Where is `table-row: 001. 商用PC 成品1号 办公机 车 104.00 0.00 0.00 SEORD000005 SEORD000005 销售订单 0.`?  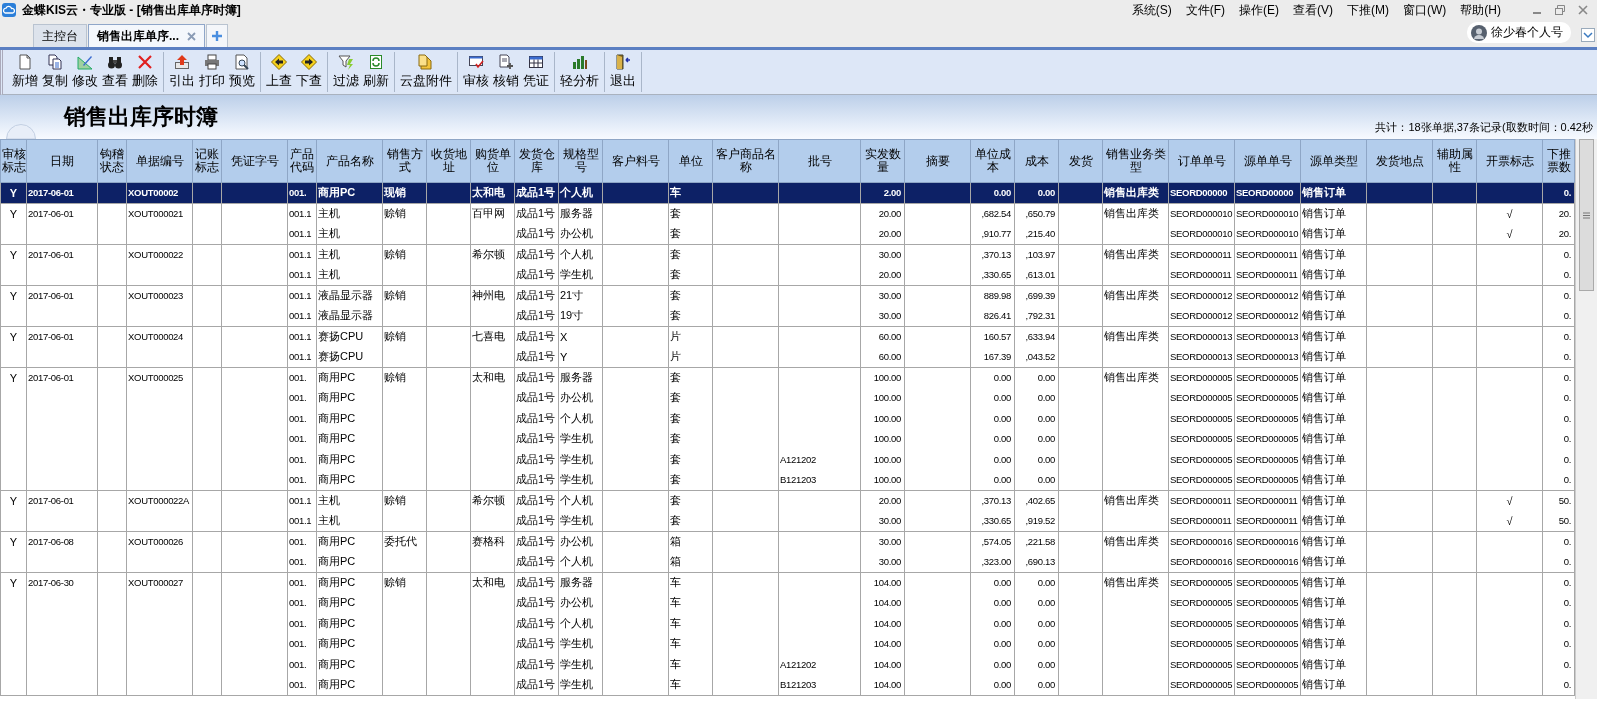 table-row: 001. 商用PC 成品1号 办公机 车 104.00 0.00 0.00 SEORD000005 SEORD000005 销售订单 0. is located at coordinates (787, 602).